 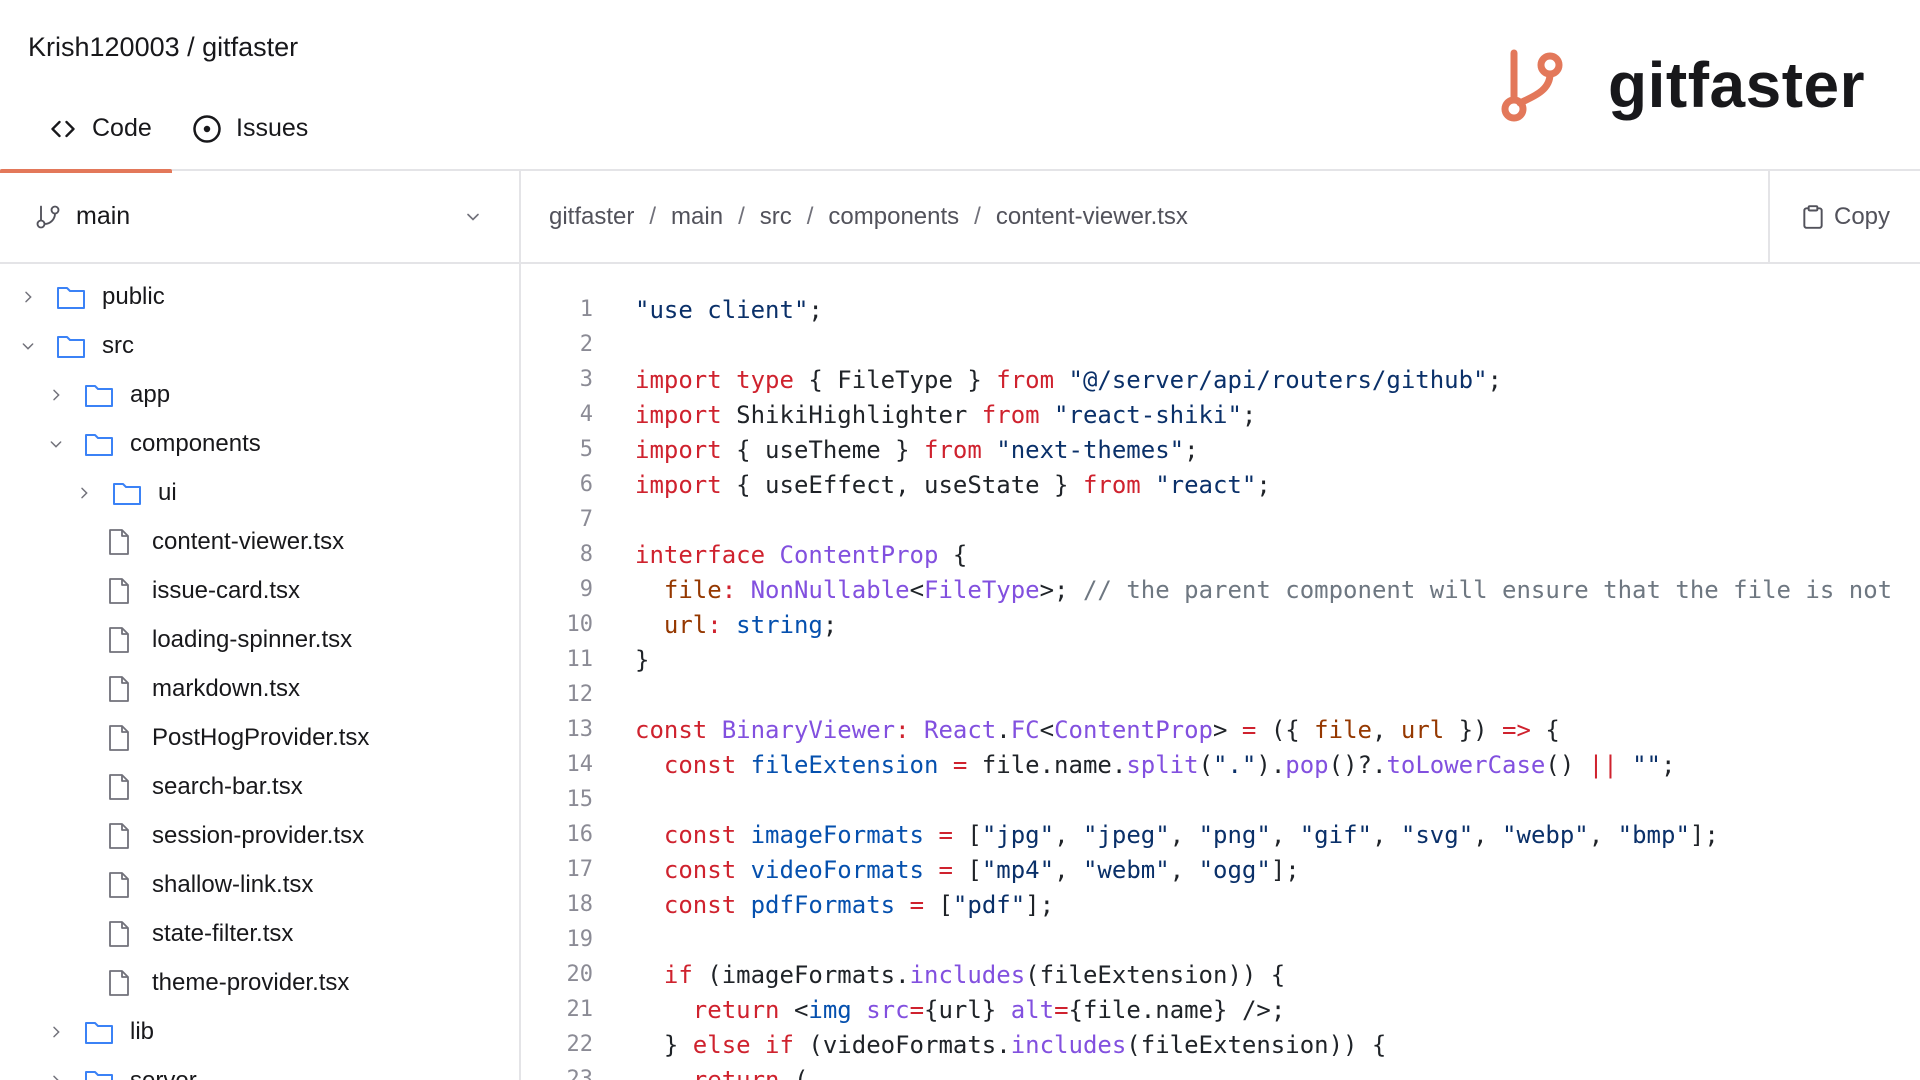 I want to click on tab-code-label: Code, so click(x=122, y=128).